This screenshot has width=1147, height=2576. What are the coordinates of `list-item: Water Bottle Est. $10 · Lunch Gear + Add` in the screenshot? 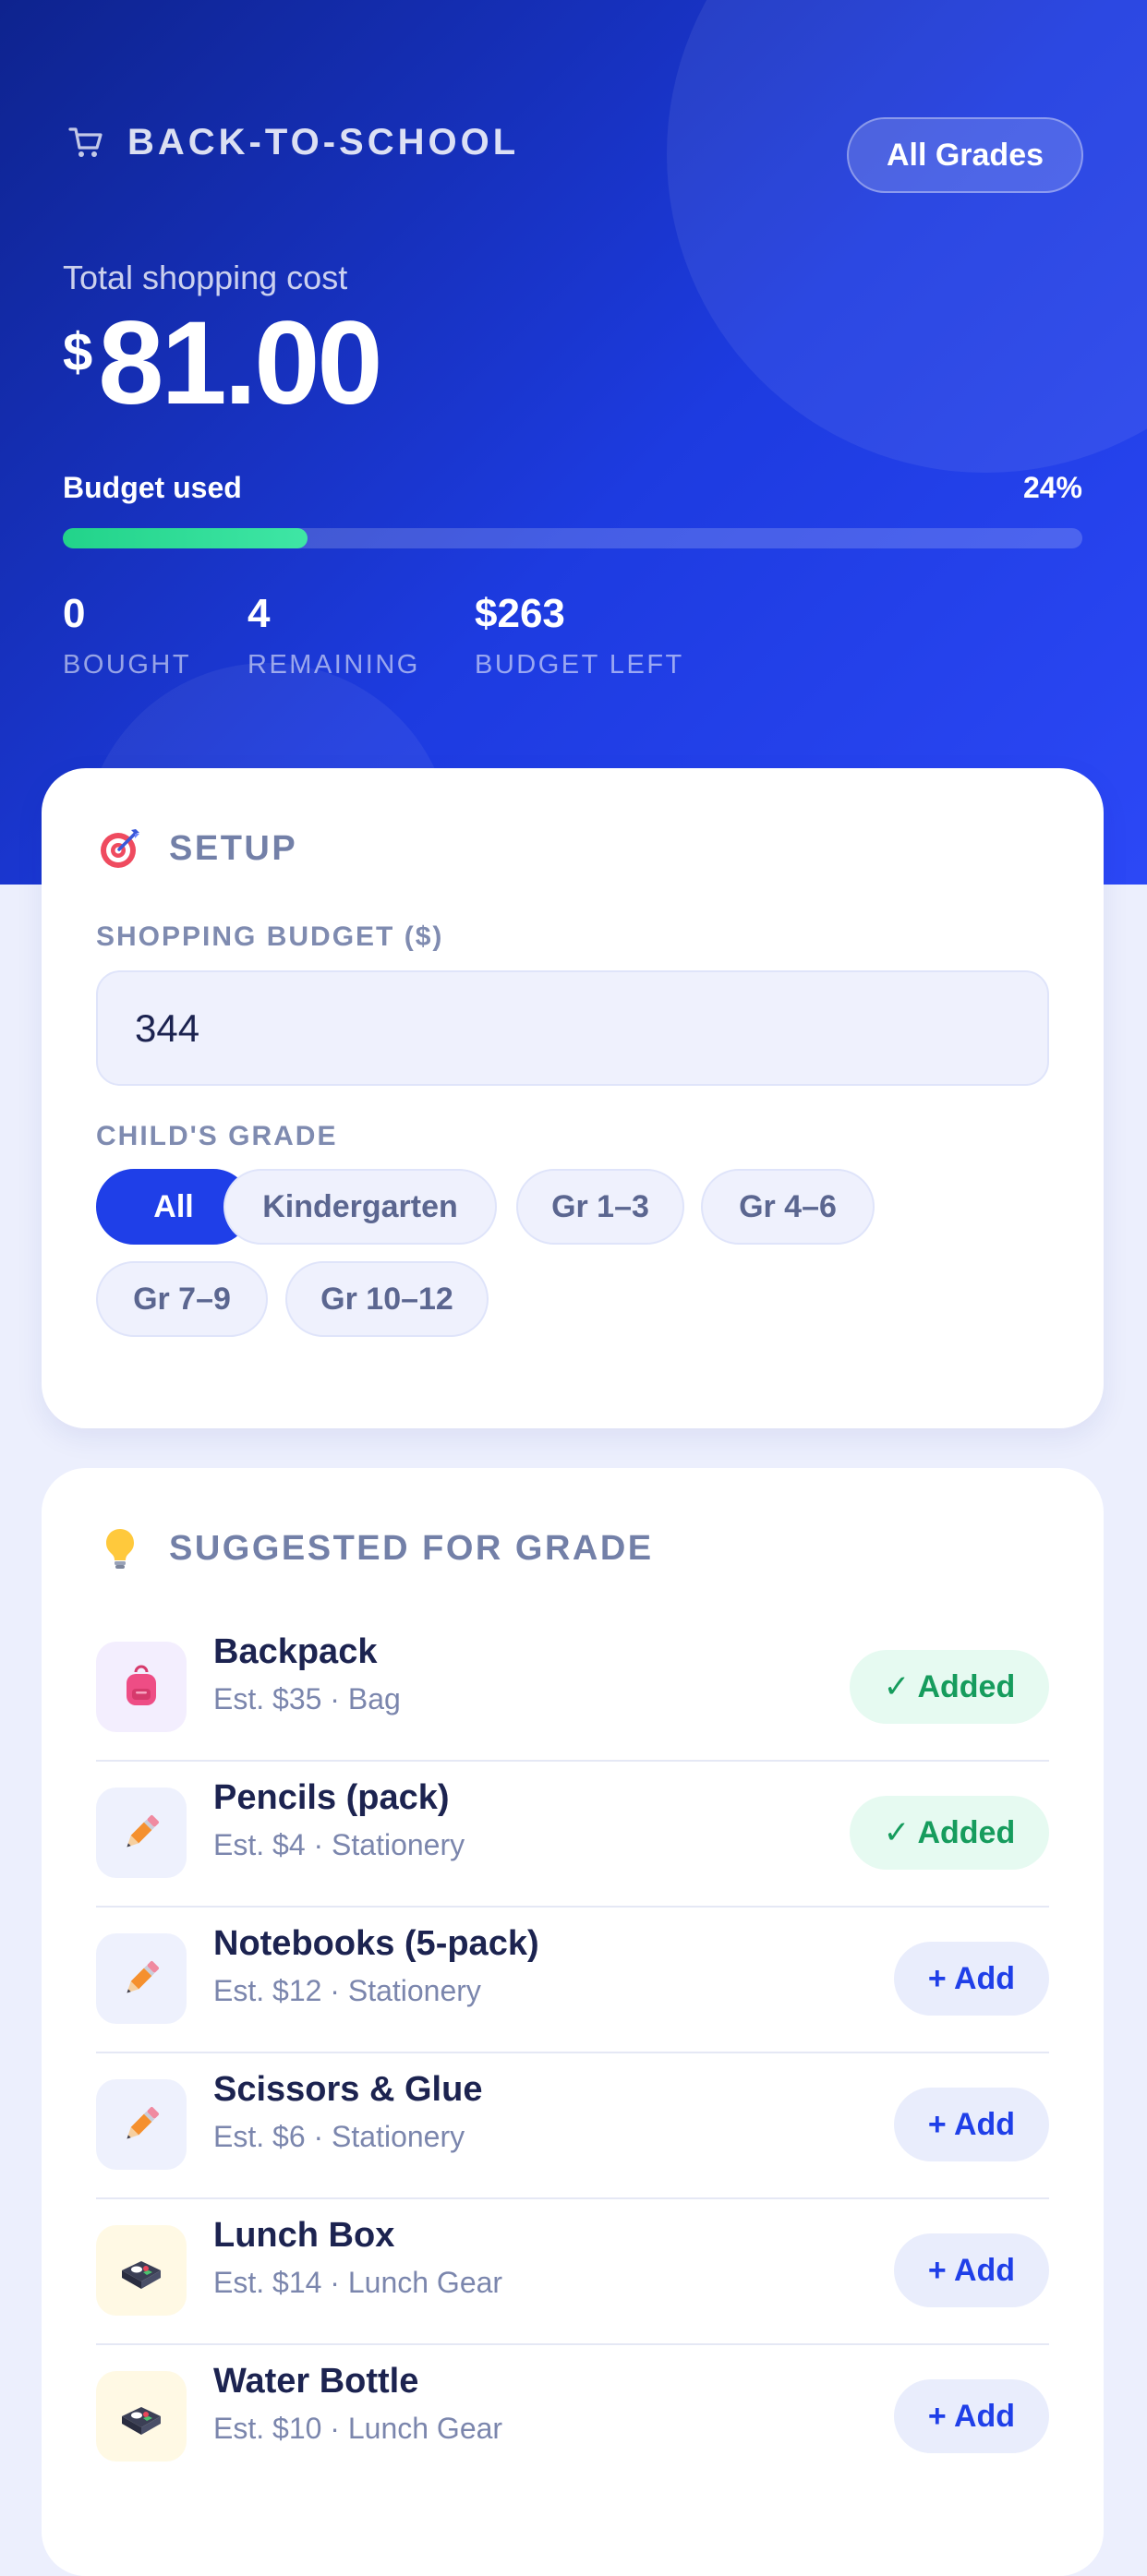 It's located at (572, 2416).